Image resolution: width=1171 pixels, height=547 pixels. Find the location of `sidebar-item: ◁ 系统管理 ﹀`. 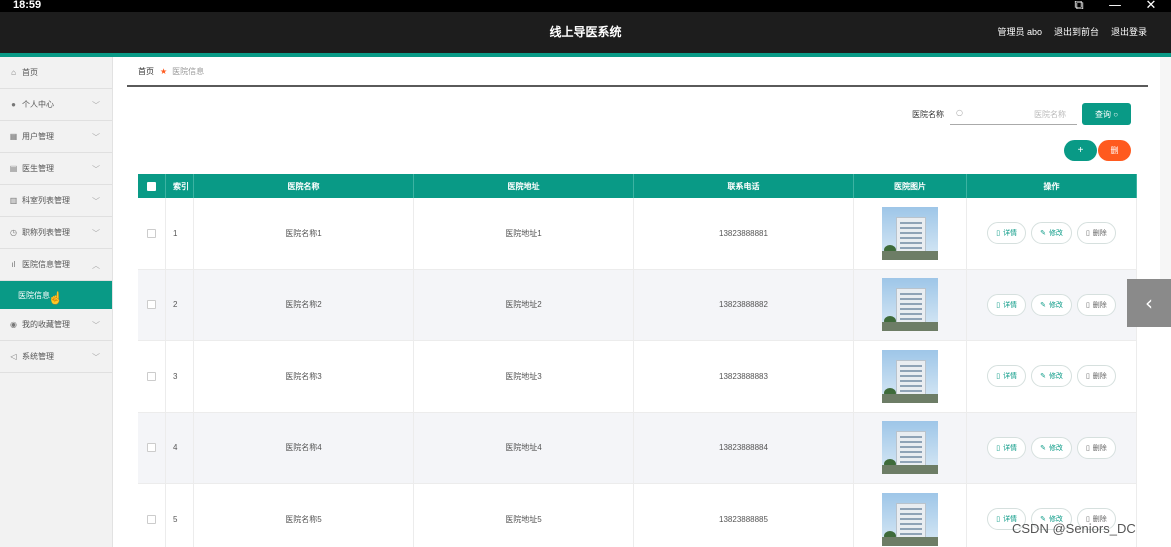

sidebar-item: ◁ 系统管理 ﹀ is located at coordinates (56, 357).